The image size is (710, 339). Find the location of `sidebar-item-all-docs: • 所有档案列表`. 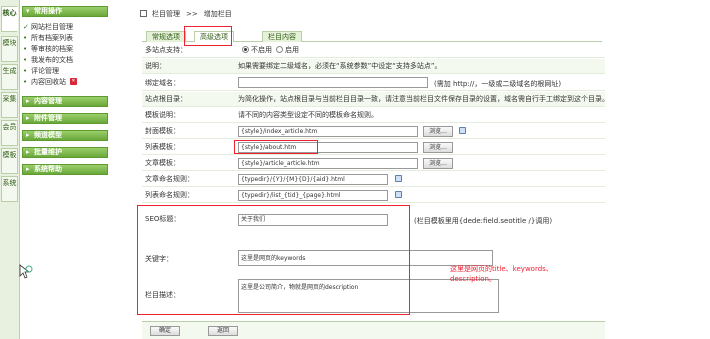

sidebar-item-all-docs: • 所有档案列表 is located at coordinates (65, 38).